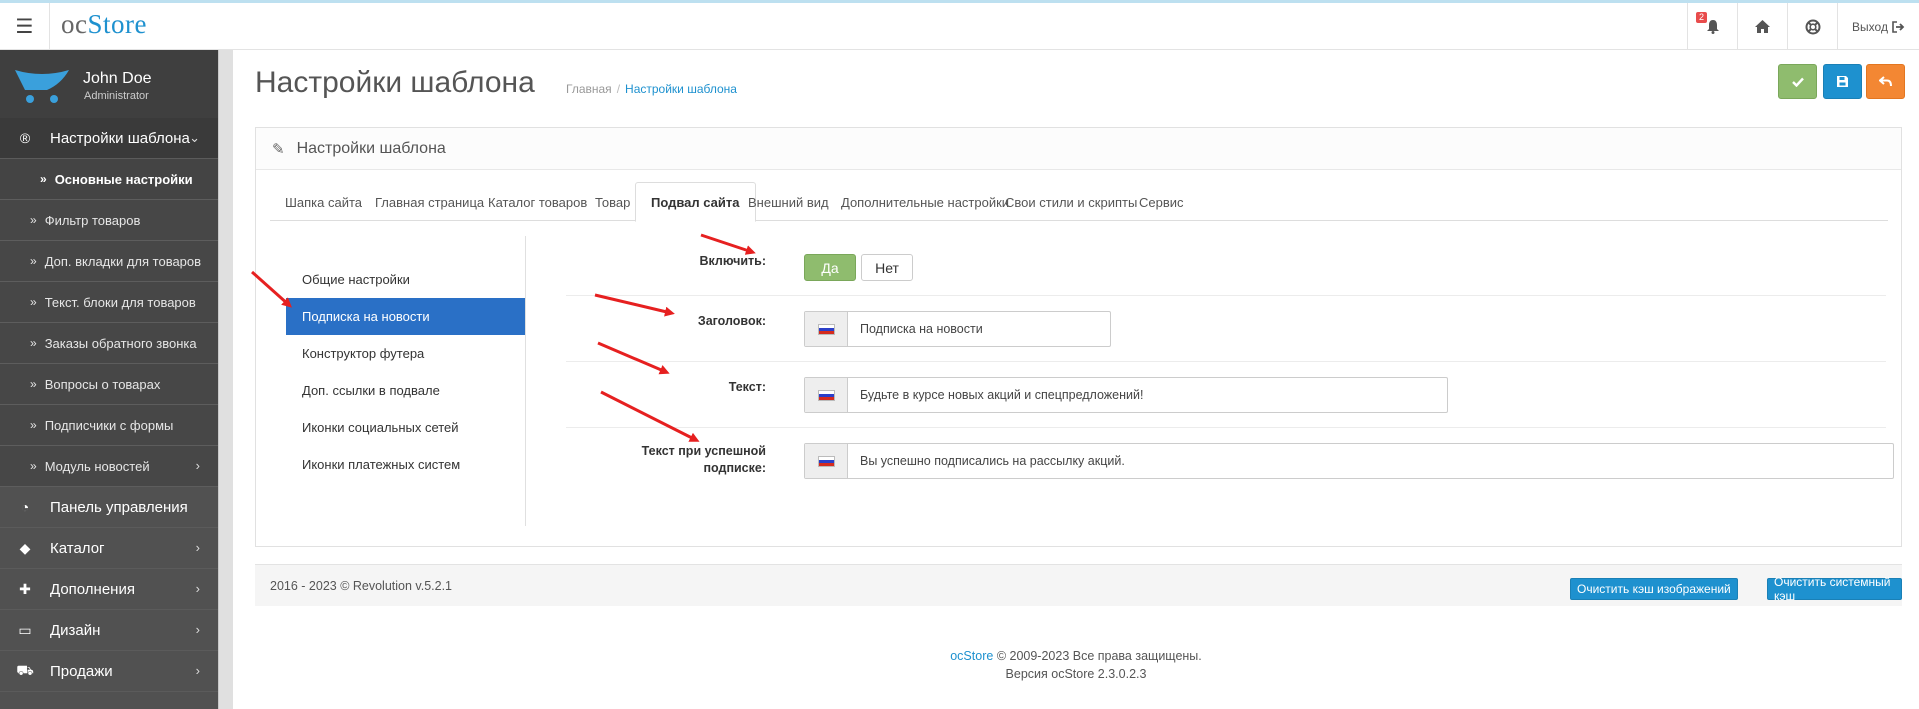 Image resolution: width=1919 pixels, height=709 pixels. I want to click on tab-service: Сервис, so click(1161, 202).